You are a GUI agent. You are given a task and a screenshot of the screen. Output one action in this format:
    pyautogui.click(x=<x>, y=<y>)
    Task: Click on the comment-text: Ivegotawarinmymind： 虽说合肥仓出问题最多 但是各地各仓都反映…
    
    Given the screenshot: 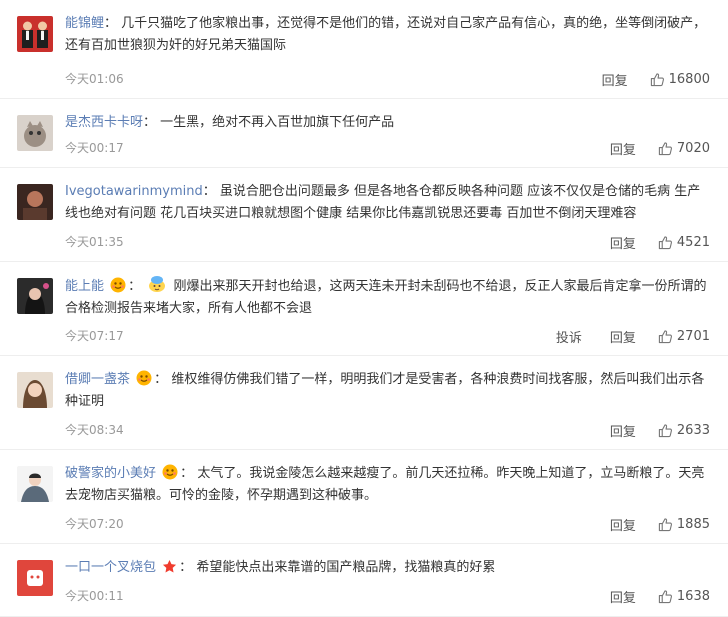 What is the action you would take?
    pyautogui.click(x=383, y=202)
    